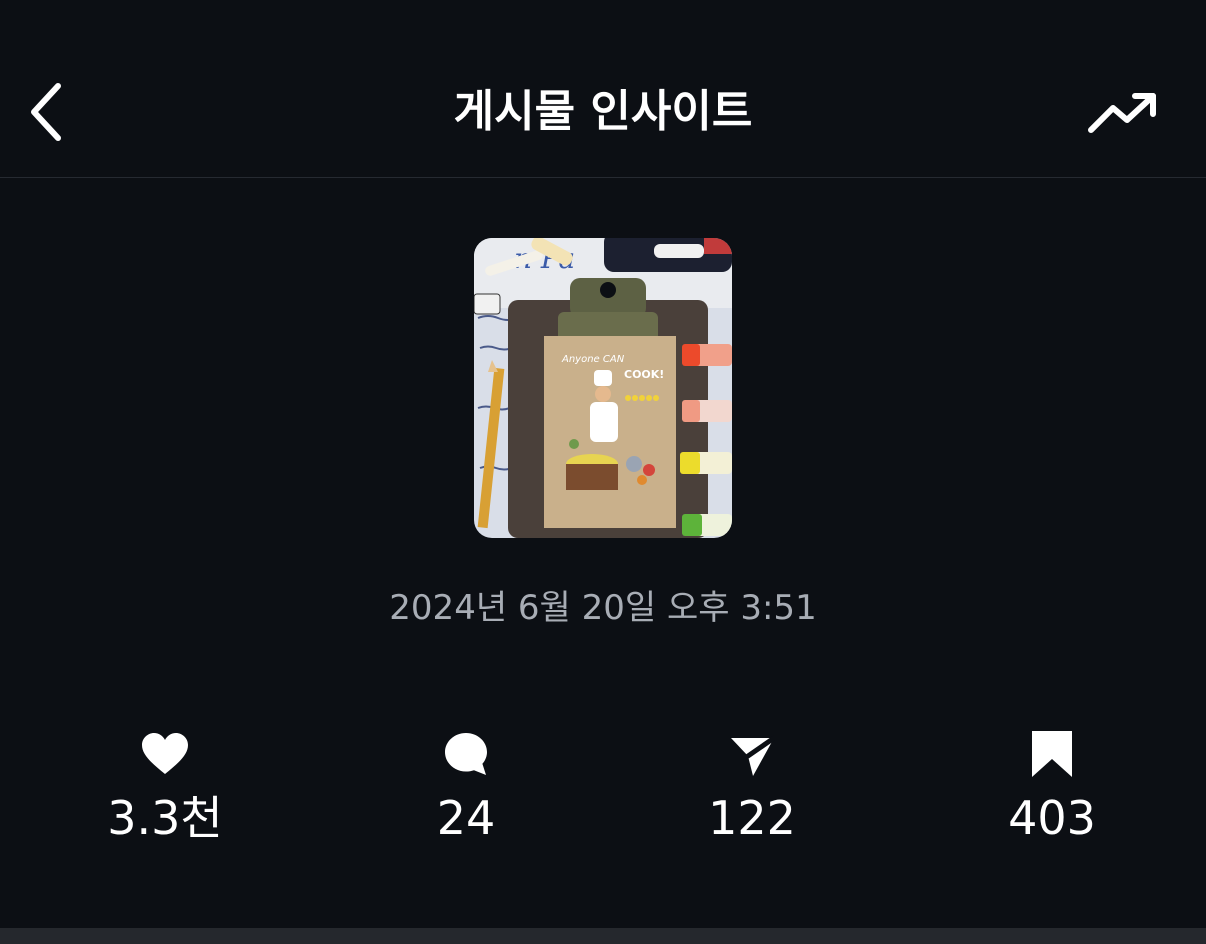 The height and width of the screenshot is (944, 1206). Describe the element at coordinates (752, 789) in the screenshot. I see `shares-stat: 122` at that location.